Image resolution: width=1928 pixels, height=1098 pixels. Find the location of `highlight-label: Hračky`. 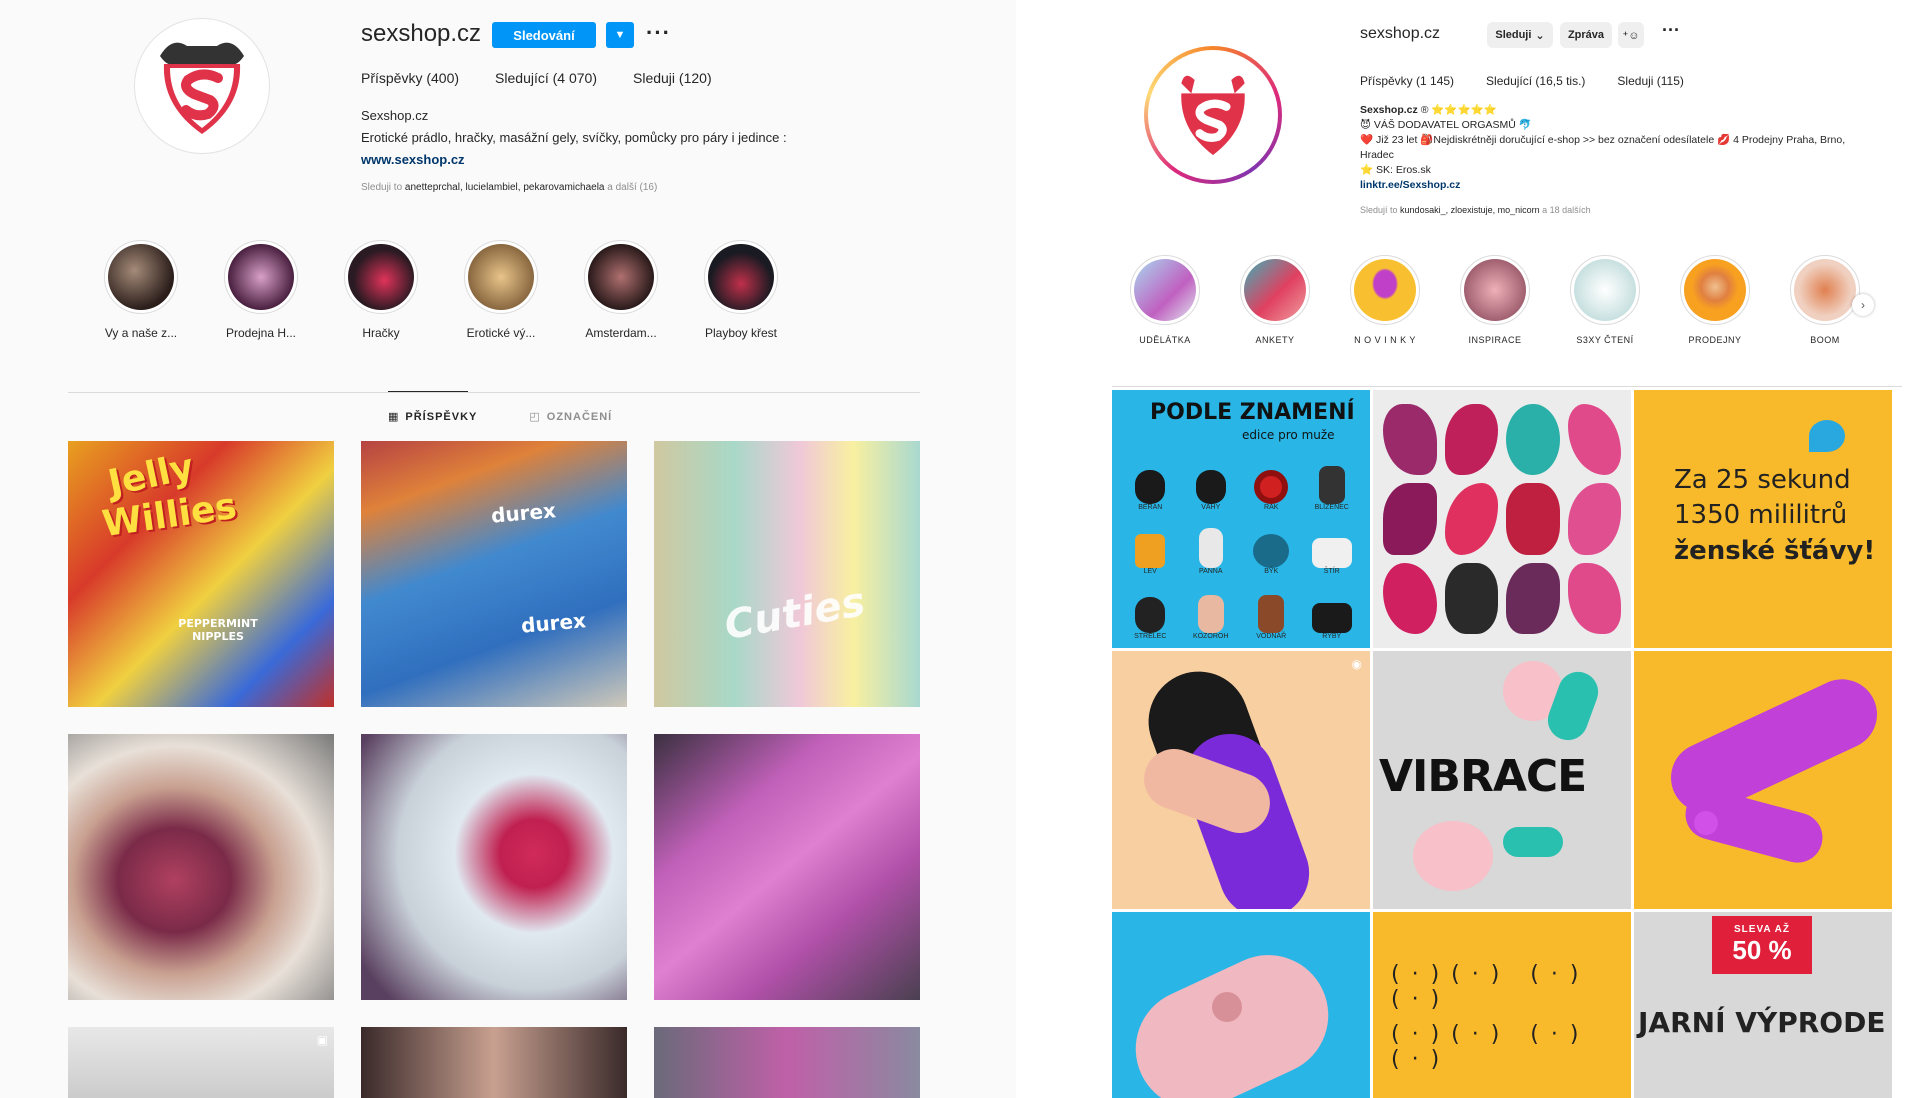

highlight-label: Hračky is located at coordinates (381, 333).